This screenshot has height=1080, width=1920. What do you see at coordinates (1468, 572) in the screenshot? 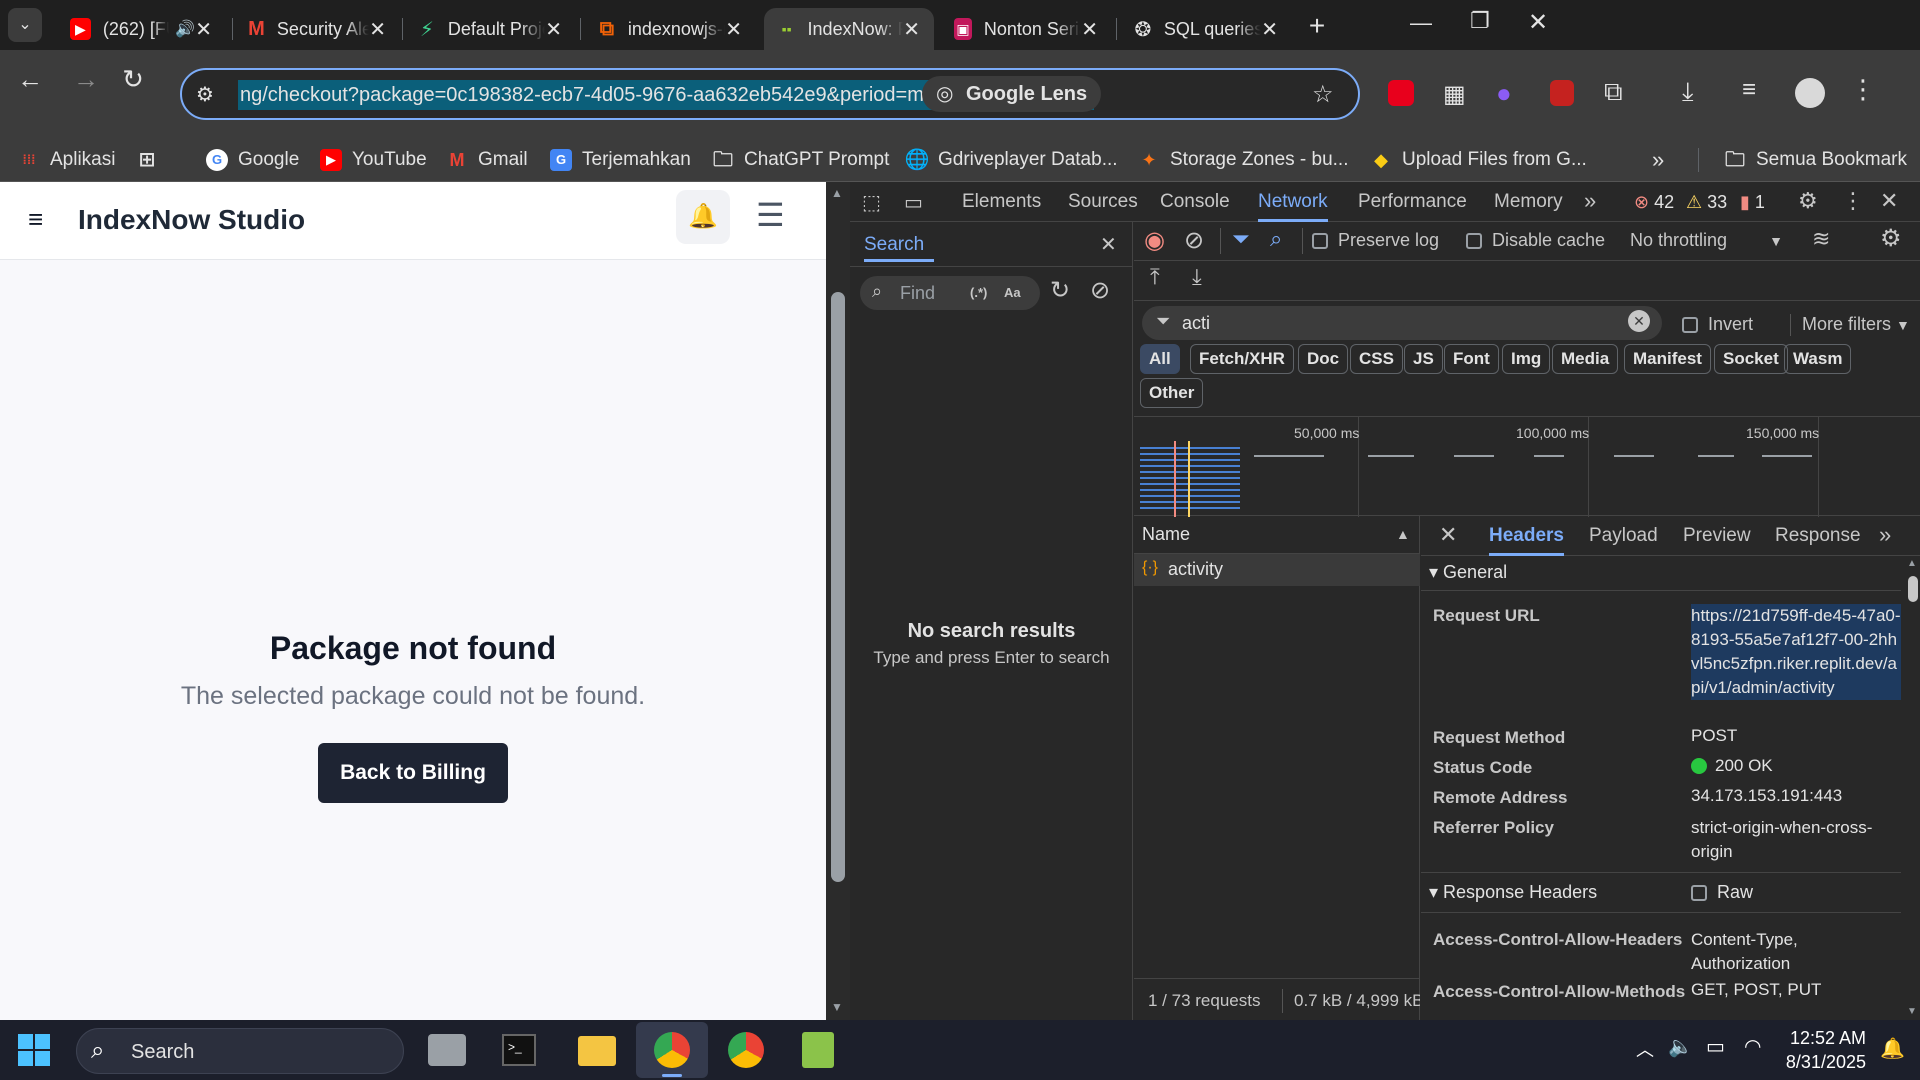
I see `general-section-header: ▾ General` at bounding box center [1468, 572].